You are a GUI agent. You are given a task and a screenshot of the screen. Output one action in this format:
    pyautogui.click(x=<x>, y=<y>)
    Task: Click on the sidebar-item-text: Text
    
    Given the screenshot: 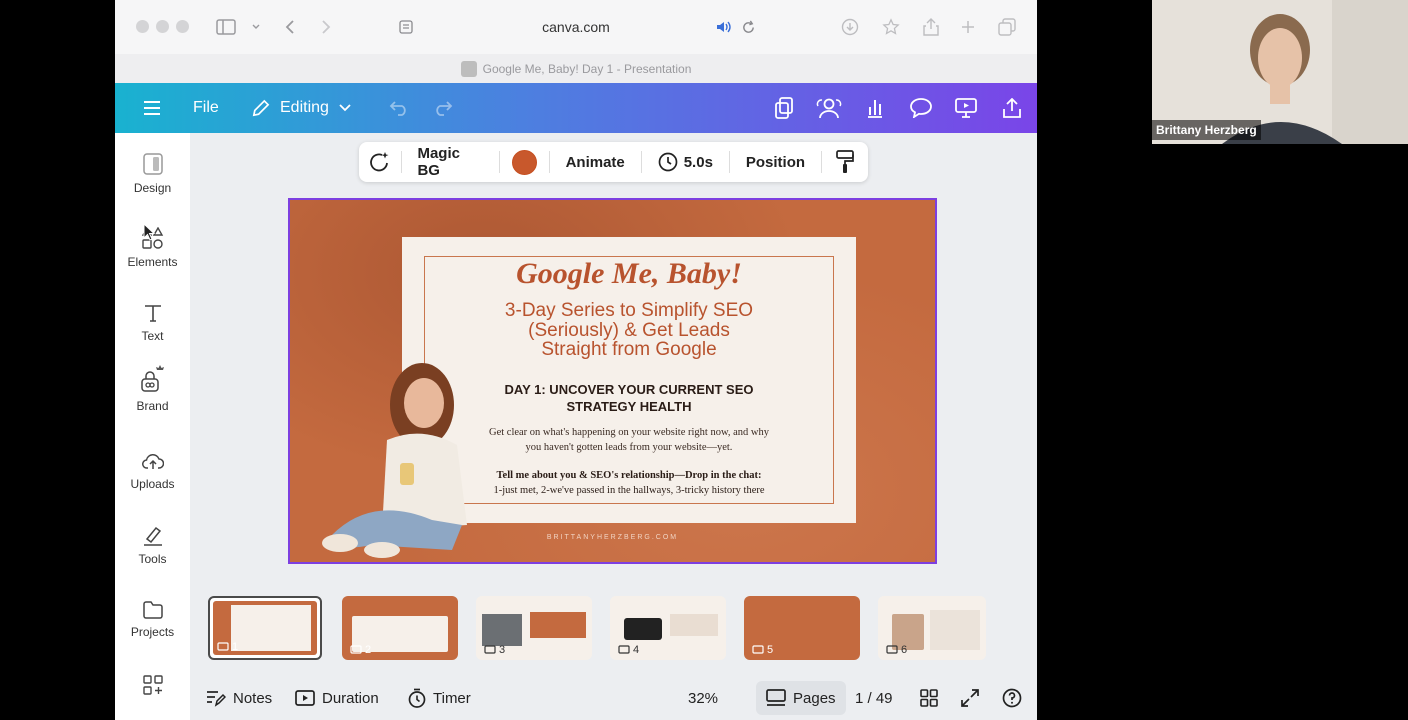 What is the action you would take?
    pyautogui.click(x=152, y=333)
    